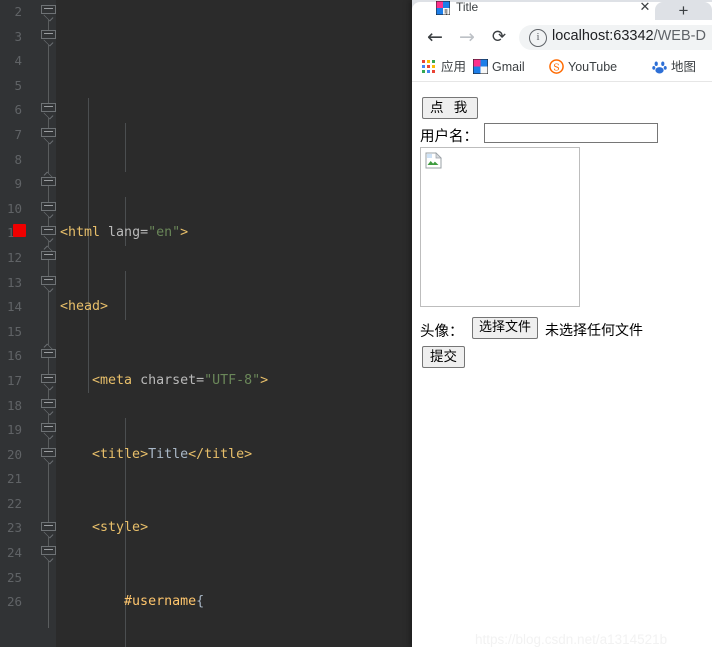  I want to click on url-host: localhost:63342, so click(603, 36).